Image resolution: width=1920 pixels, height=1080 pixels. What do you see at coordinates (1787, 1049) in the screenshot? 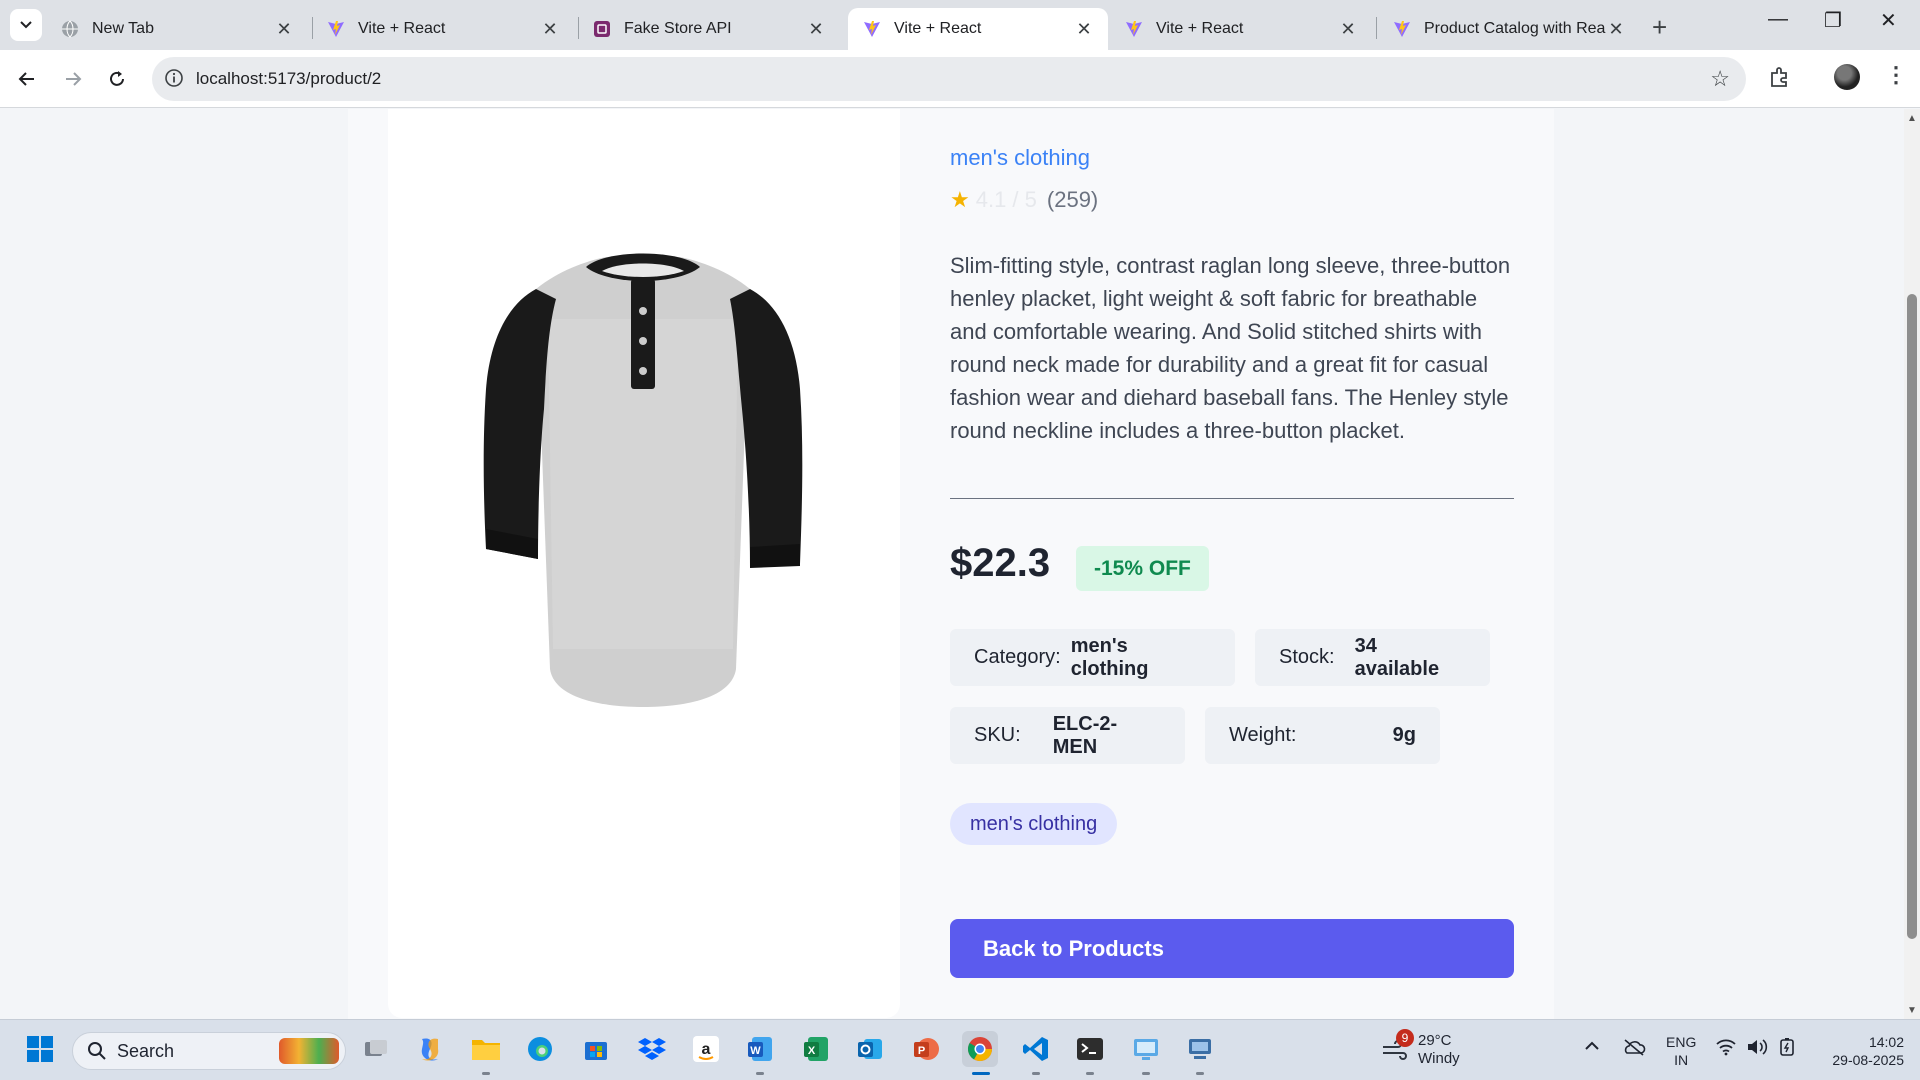
I see `battery-icon` at bounding box center [1787, 1049].